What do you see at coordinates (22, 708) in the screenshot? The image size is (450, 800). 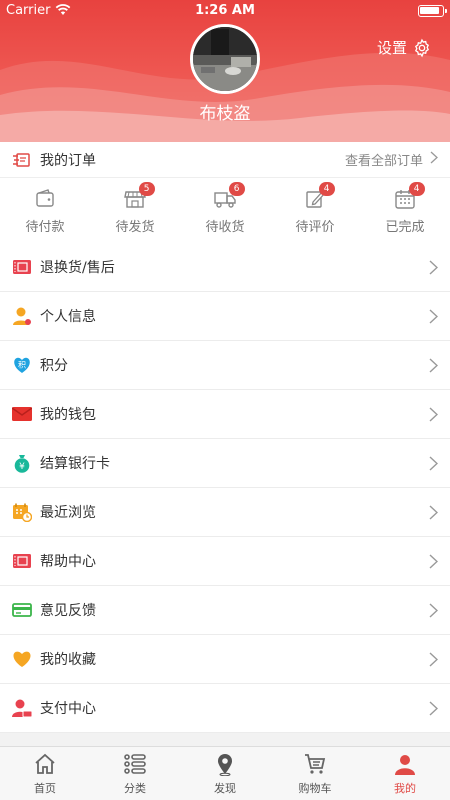 I see `pay-user-icon` at bounding box center [22, 708].